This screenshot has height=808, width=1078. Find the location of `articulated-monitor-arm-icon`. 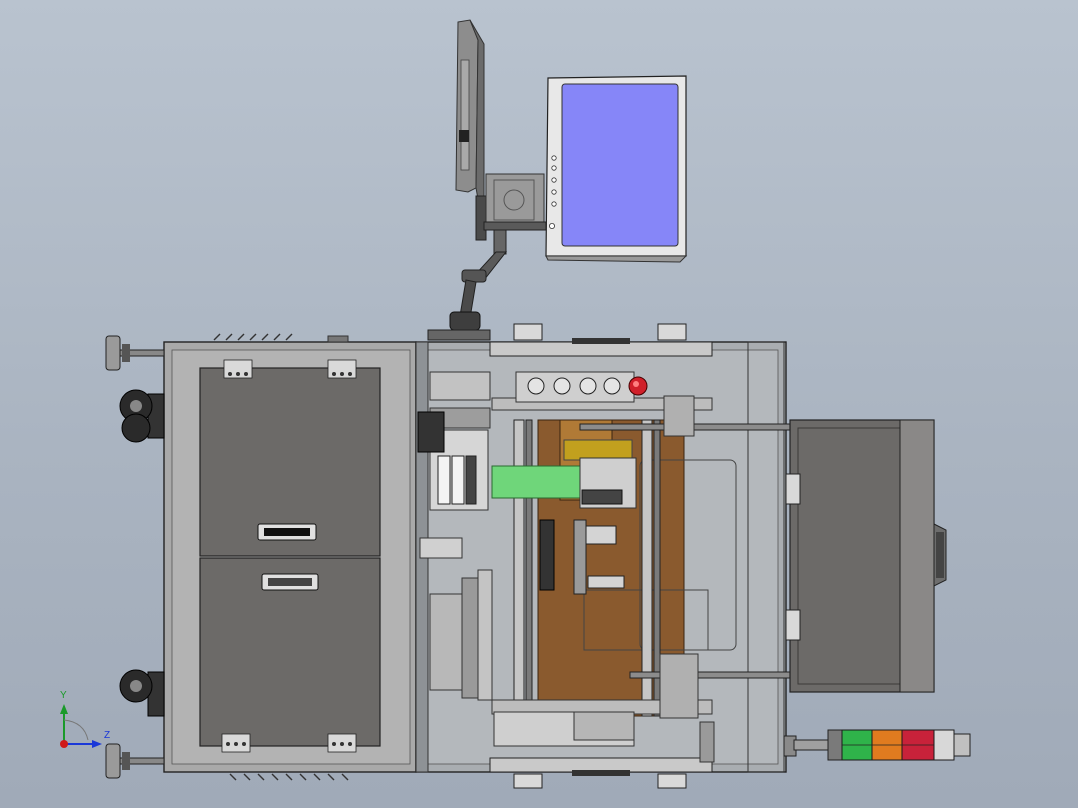

articulated-monitor-arm-icon is located at coordinates (467, 285).